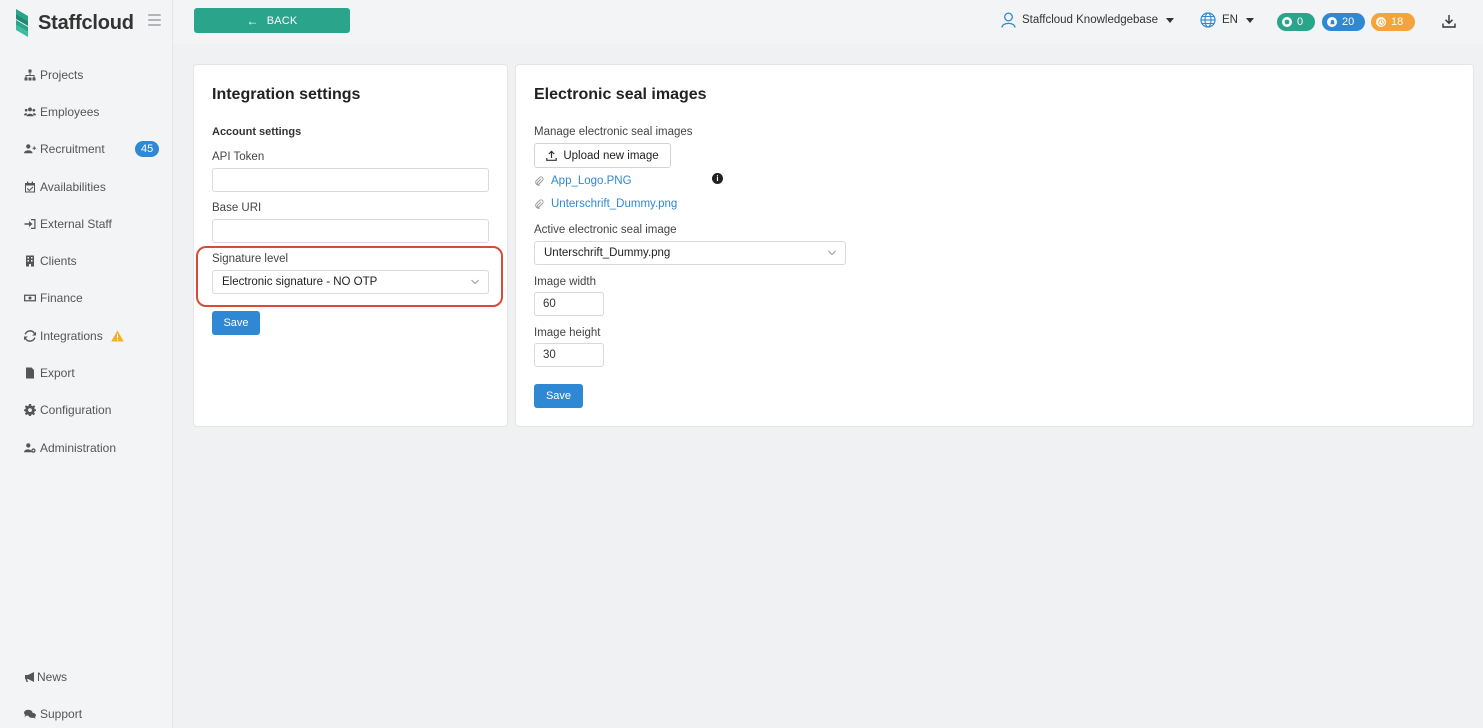 The height and width of the screenshot is (728, 1483). What do you see at coordinates (1208, 20) in the screenshot?
I see `globe-icon` at bounding box center [1208, 20].